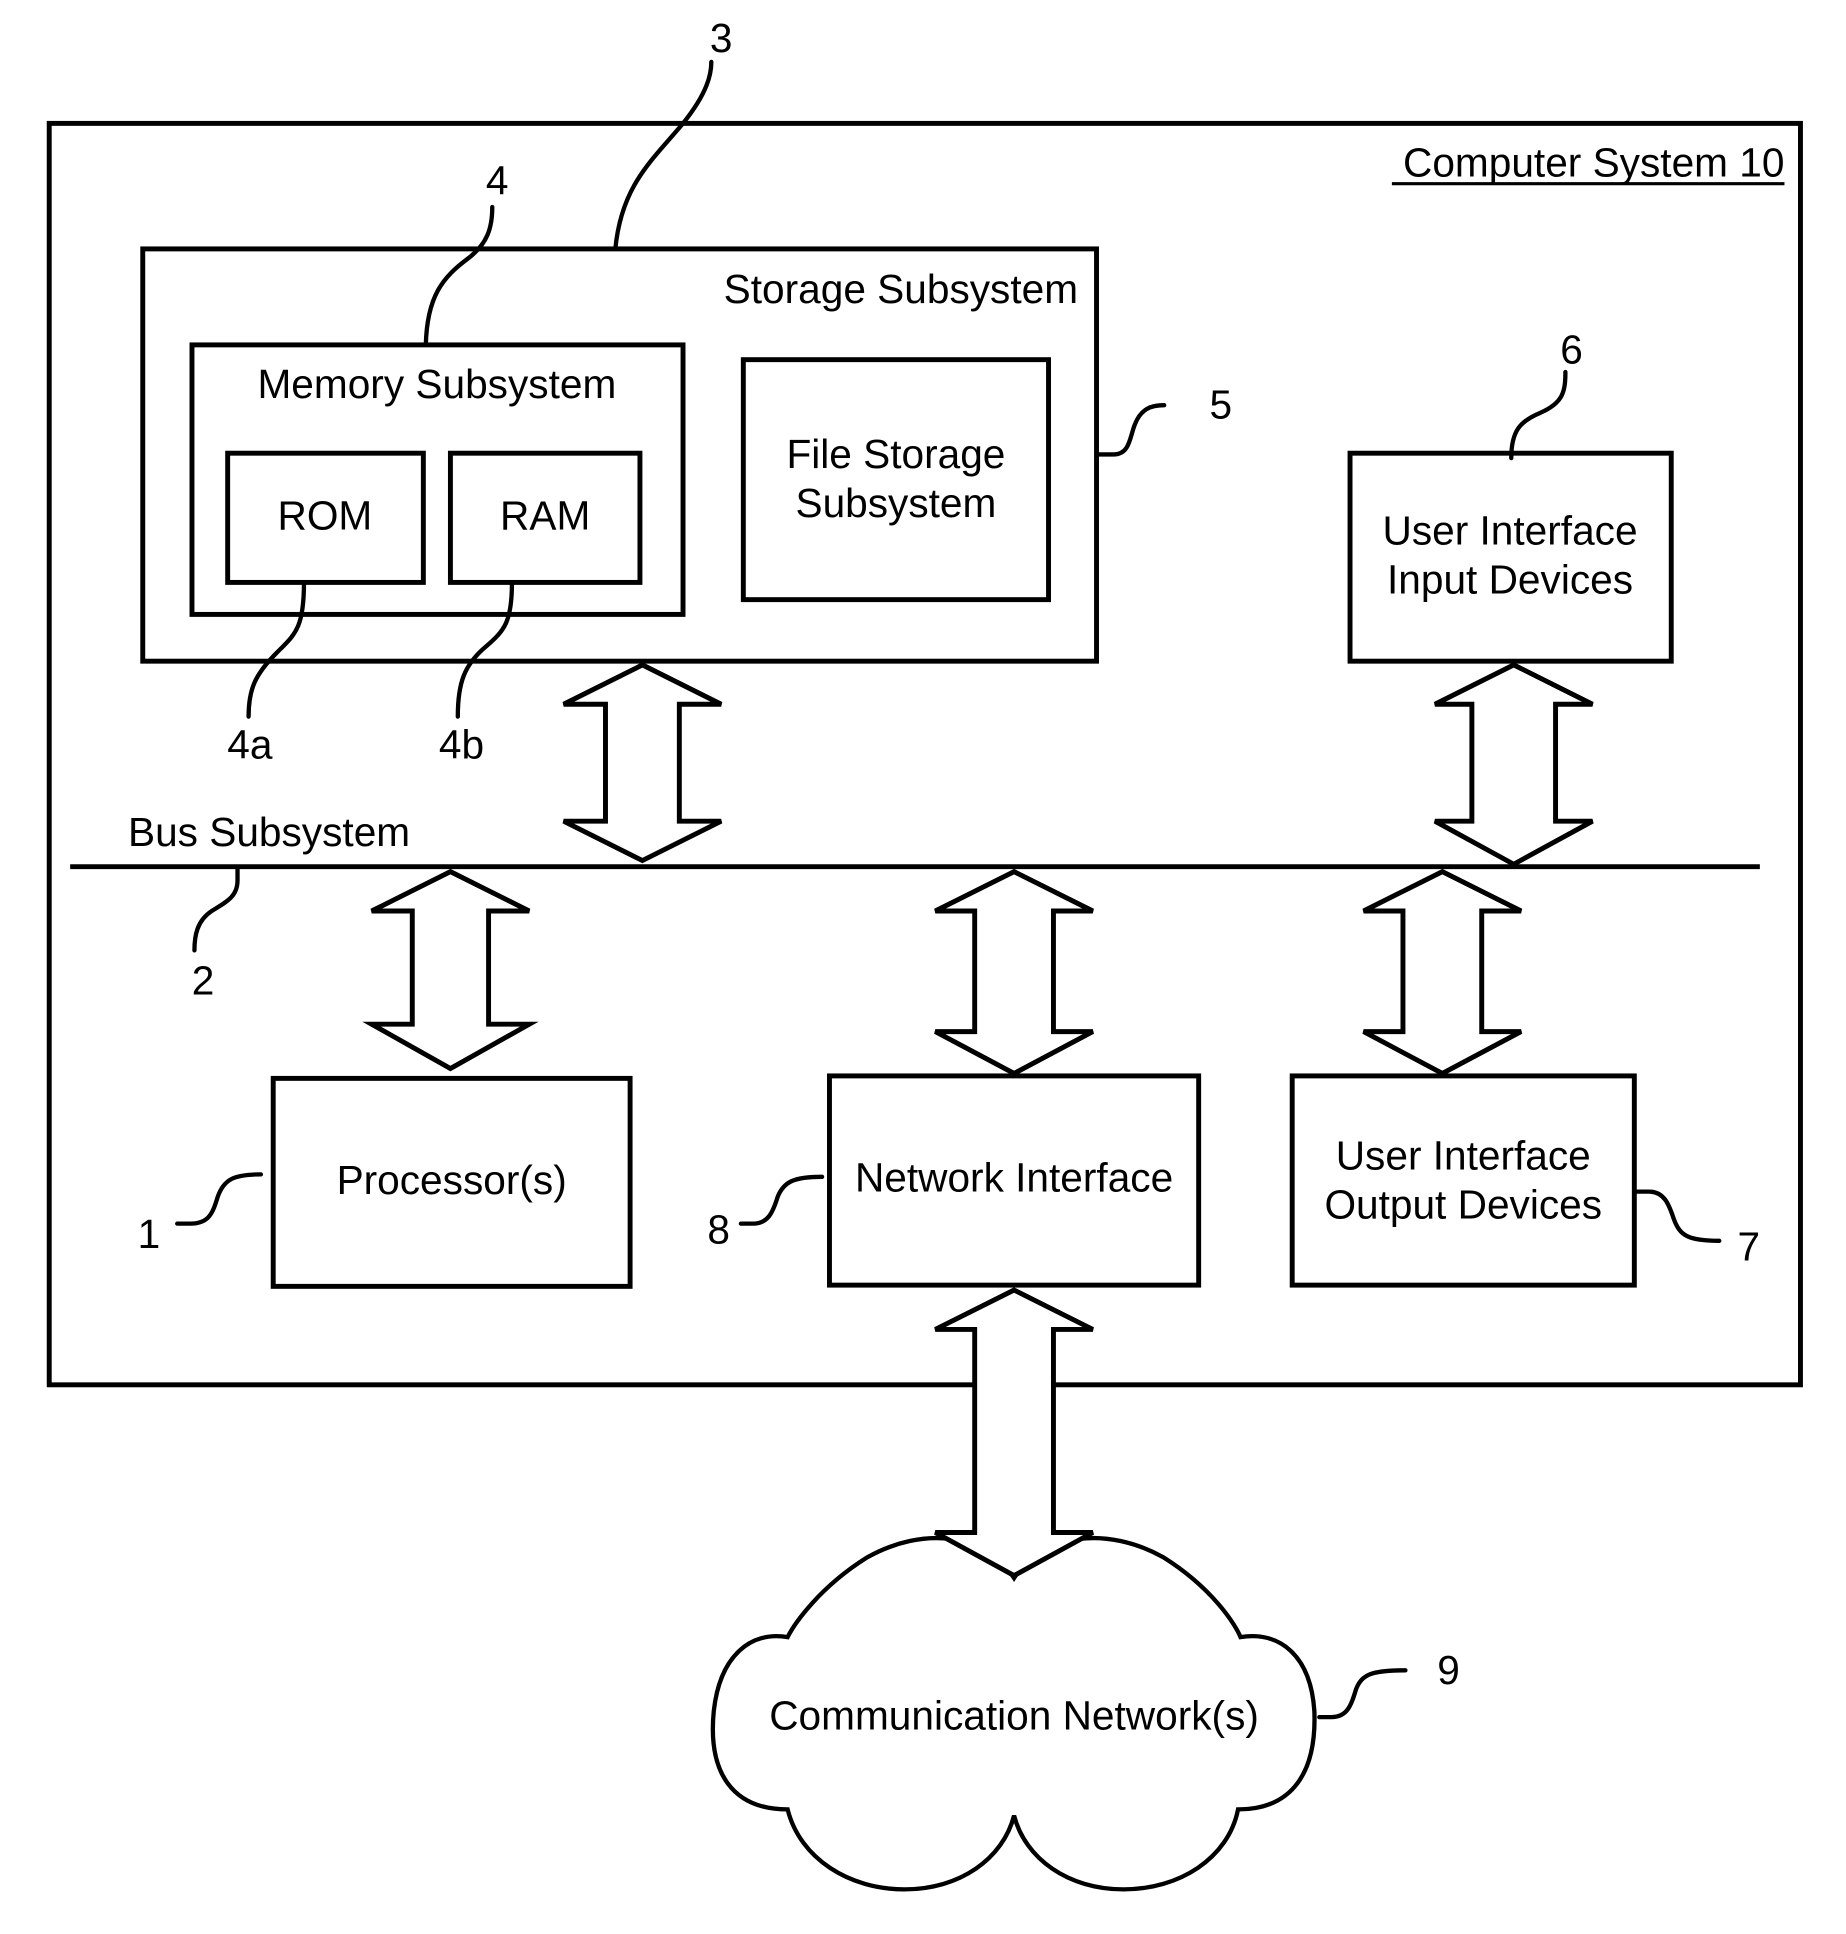  Describe the element at coordinates (436, 384) in the screenshot. I see `memory-subsystem-label: Memory Subsystem` at that location.